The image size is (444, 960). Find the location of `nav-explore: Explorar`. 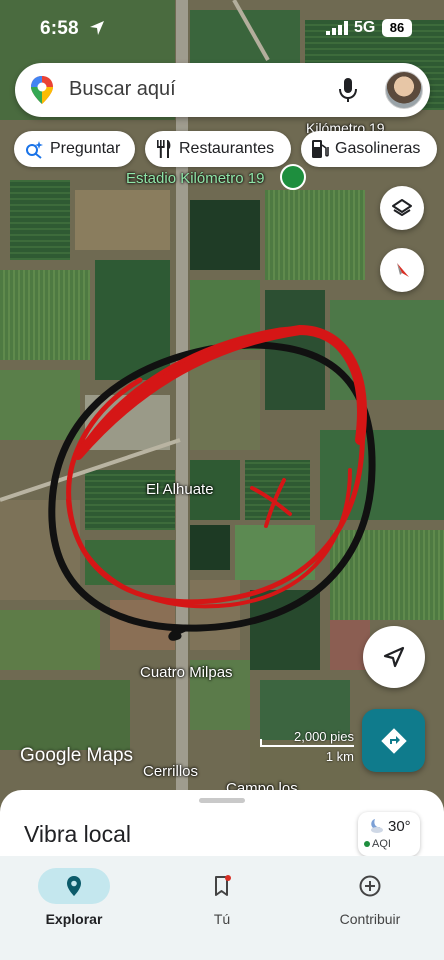

nav-explore: Explorar is located at coordinates (74, 897).